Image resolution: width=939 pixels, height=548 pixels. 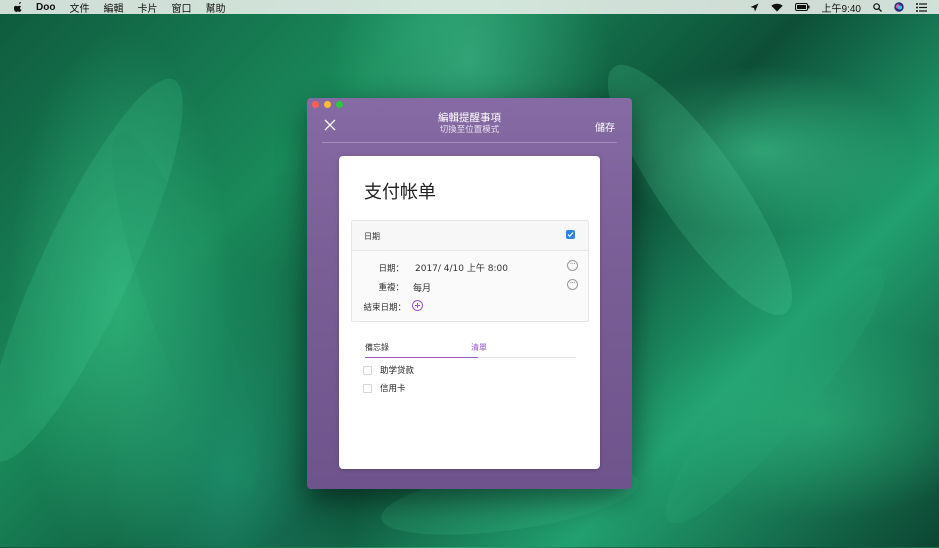 What do you see at coordinates (45, 7) in the screenshot?
I see `menu-app-name: Doo` at bounding box center [45, 7].